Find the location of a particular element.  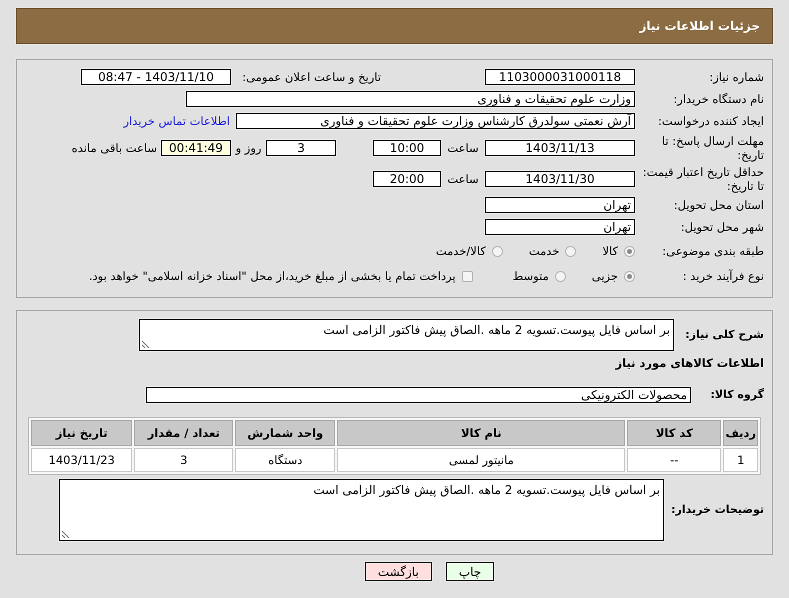

table-cell: 1 is located at coordinates (740, 460).